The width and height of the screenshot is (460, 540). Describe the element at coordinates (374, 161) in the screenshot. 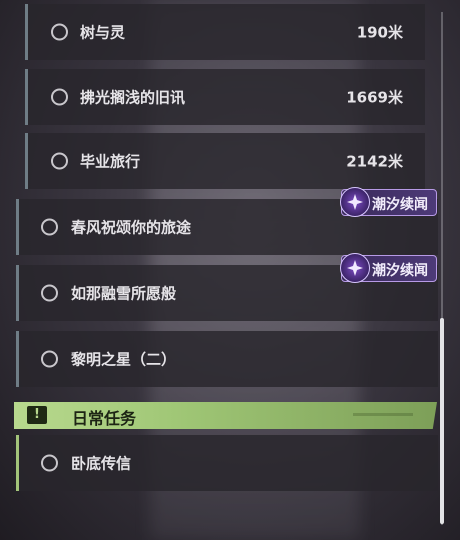

I see `quest-distance: 2142米` at that location.